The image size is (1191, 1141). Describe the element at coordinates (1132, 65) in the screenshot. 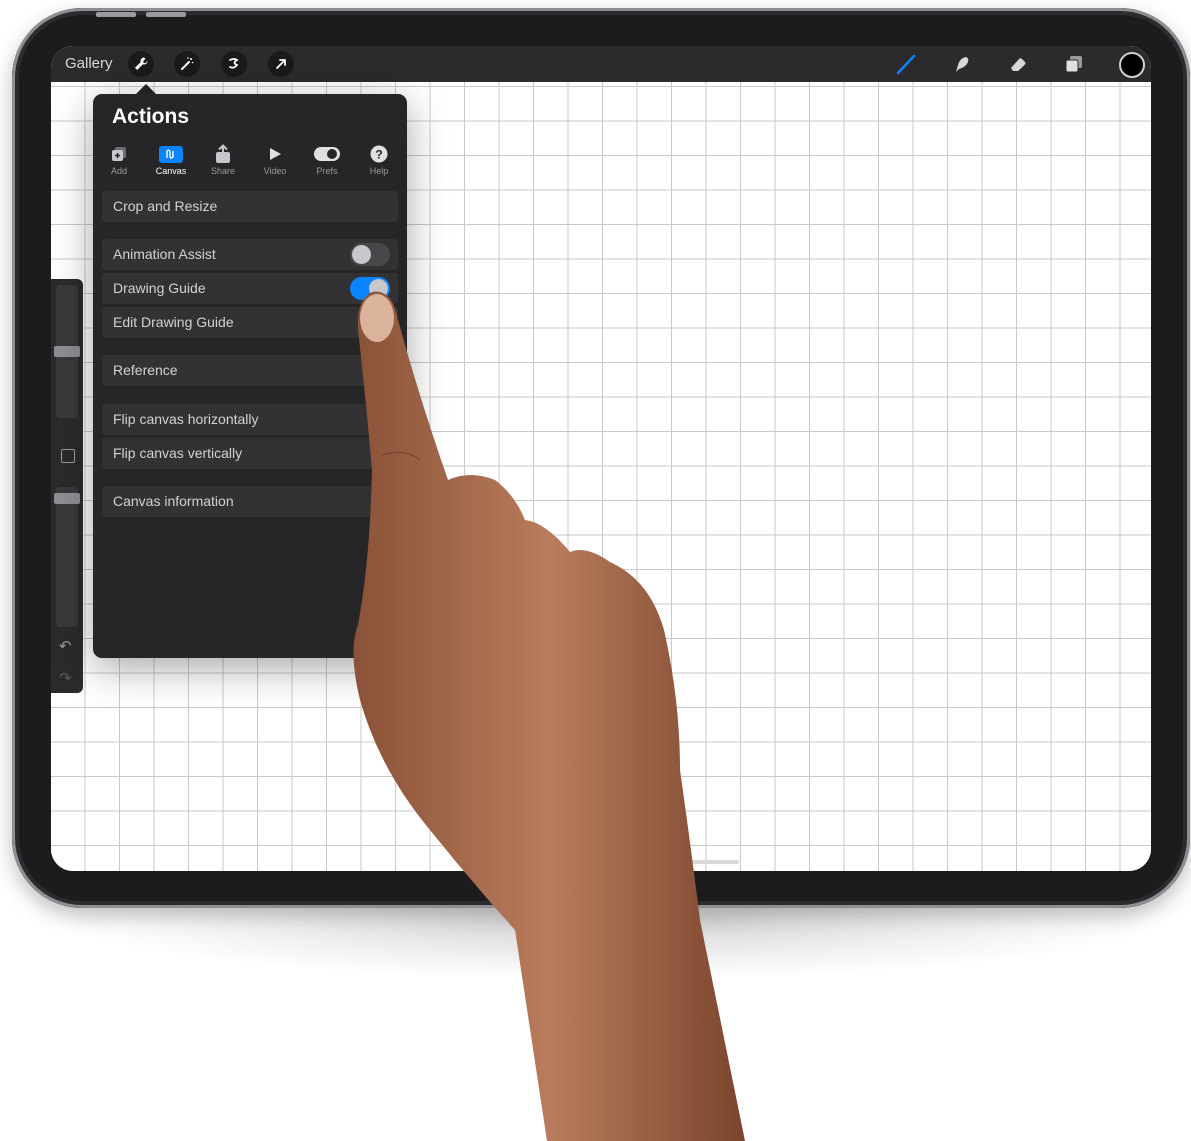

I see `color-swatch` at that location.